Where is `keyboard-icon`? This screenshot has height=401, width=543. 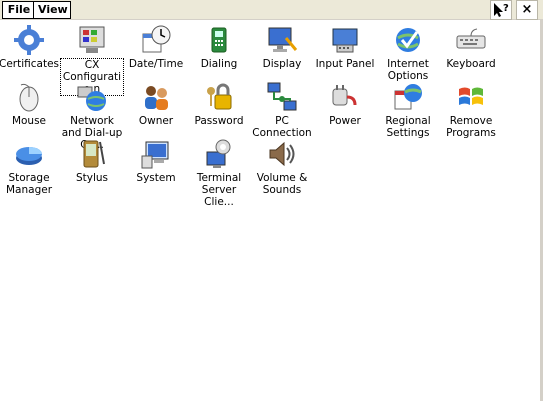 keyboard-icon is located at coordinates (471, 40).